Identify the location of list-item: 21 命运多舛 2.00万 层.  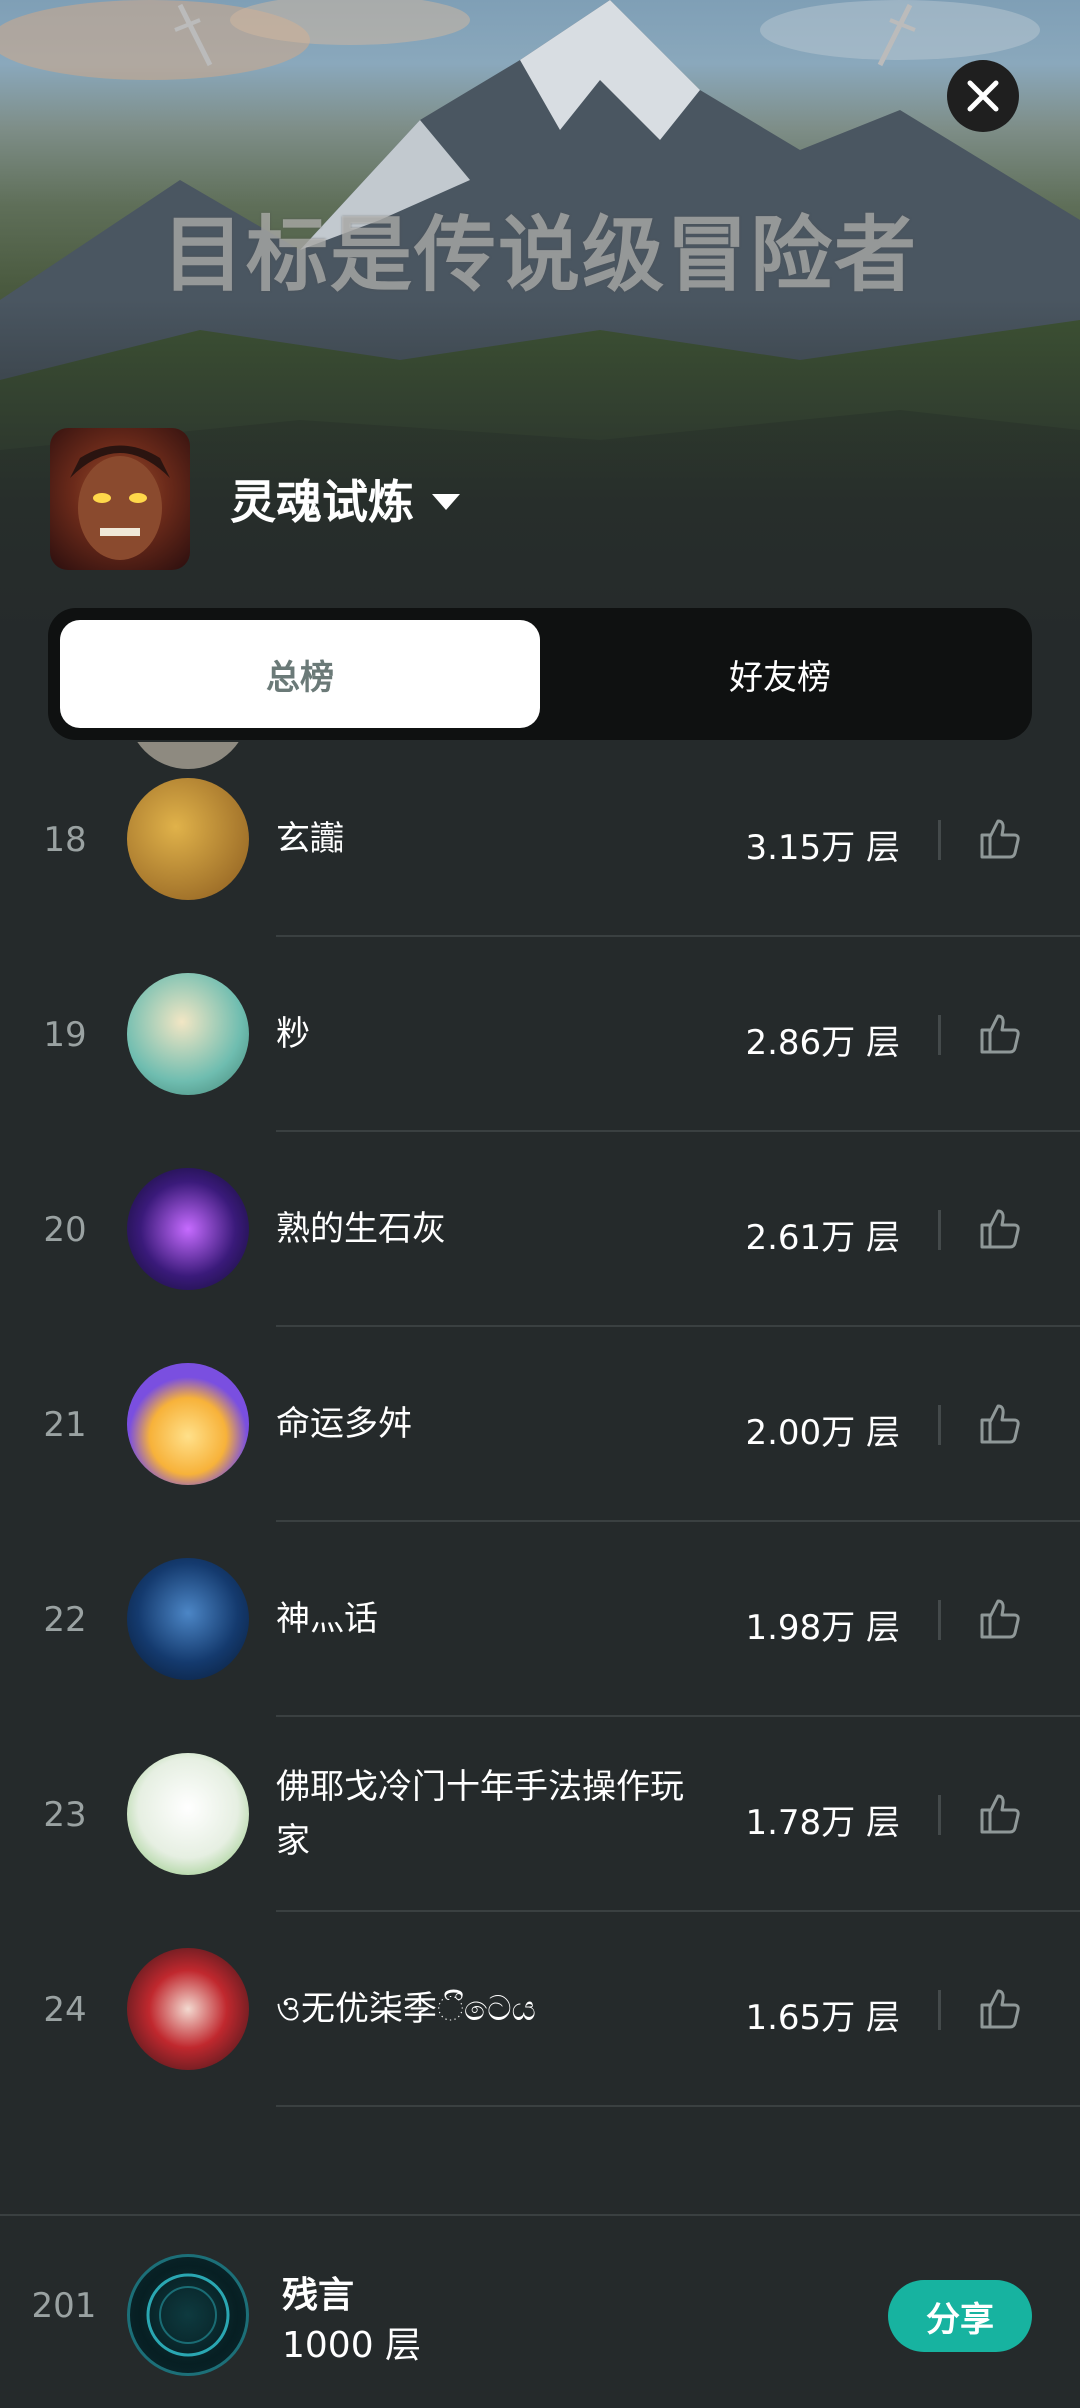
(540, 1424).